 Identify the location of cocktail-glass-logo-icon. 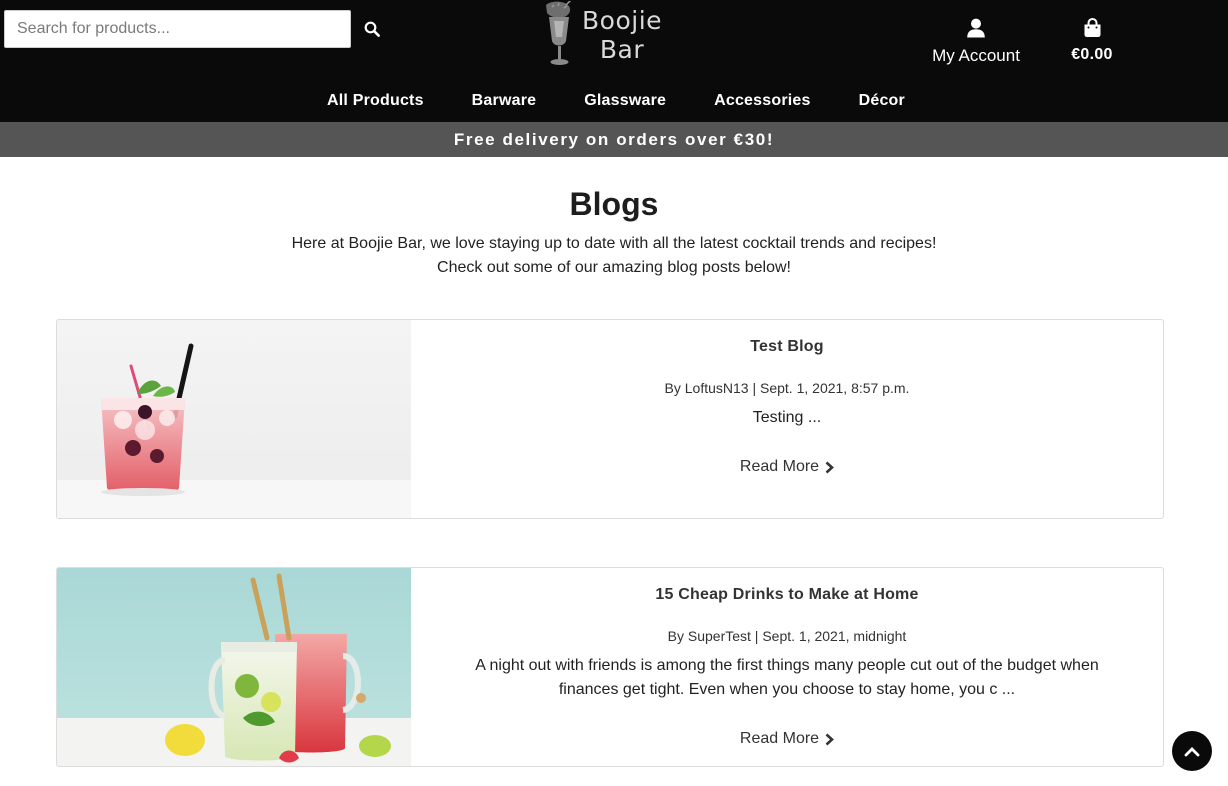
(559, 33).